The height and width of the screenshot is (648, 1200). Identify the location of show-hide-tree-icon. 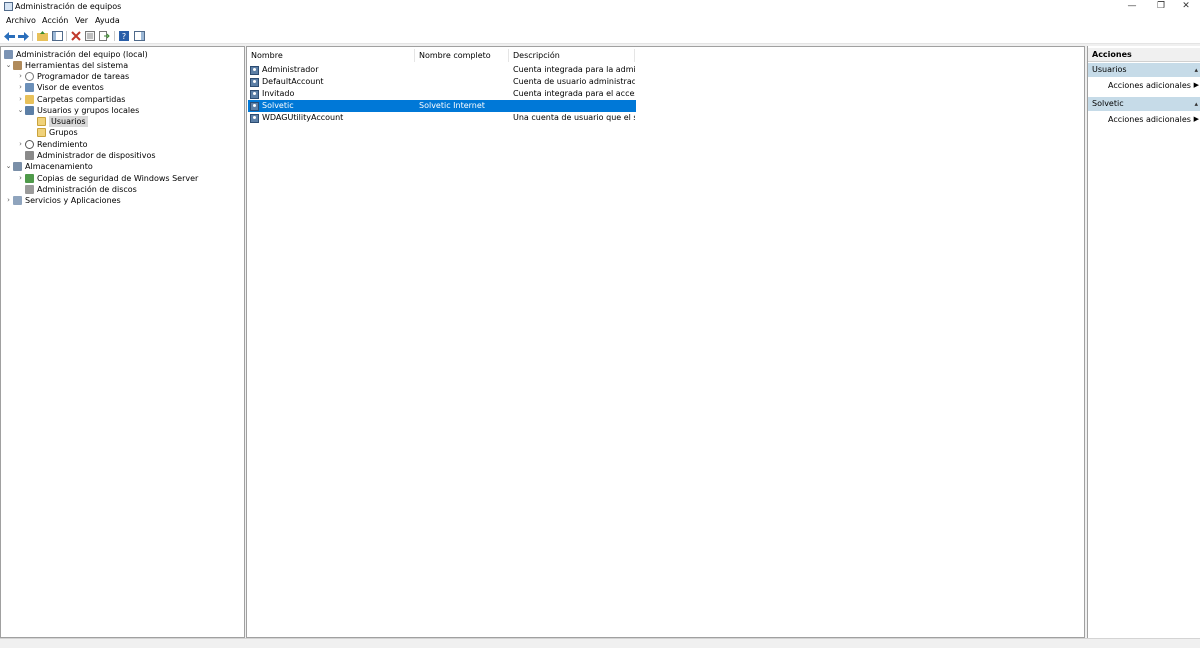
(57, 36).